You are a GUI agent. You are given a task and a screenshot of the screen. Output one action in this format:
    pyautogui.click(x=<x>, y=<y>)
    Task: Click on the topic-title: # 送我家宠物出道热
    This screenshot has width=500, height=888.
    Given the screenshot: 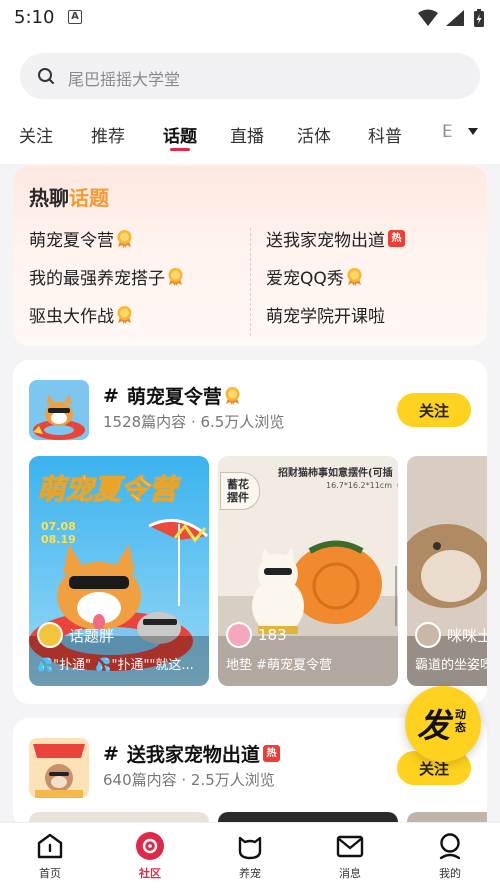 What is the action you would take?
    pyautogui.click(x=191, y=753)
    